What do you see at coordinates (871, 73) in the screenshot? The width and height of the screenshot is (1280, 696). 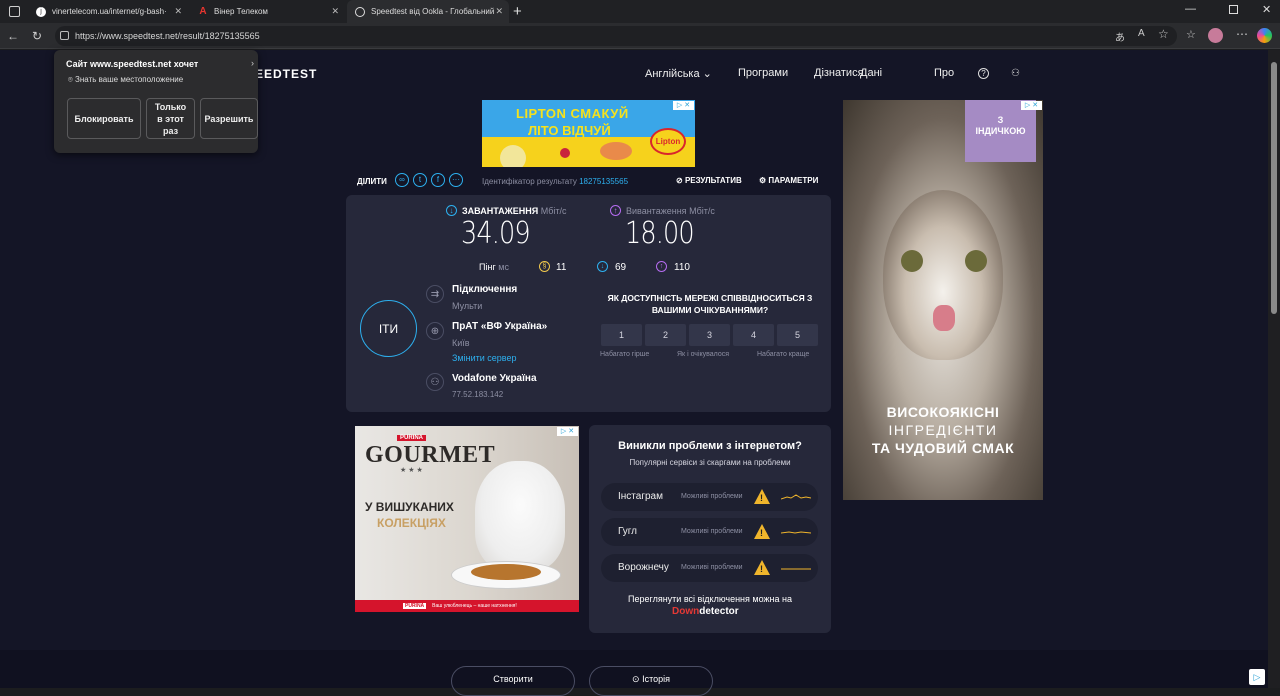 I see `nav-data: Дані` at bounding box center [871, 73].